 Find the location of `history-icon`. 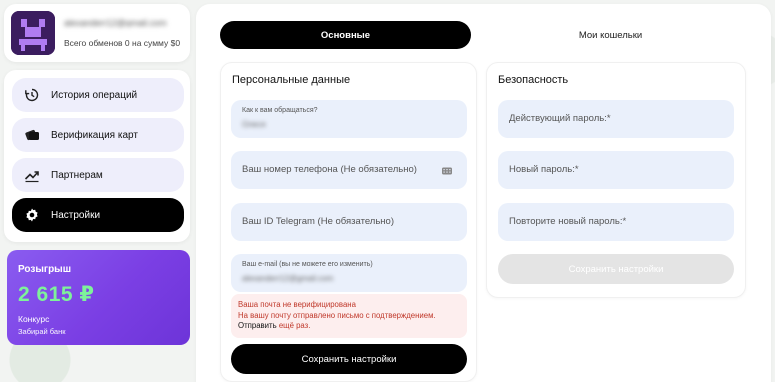

history-icon is located at coordinates (32, 95).